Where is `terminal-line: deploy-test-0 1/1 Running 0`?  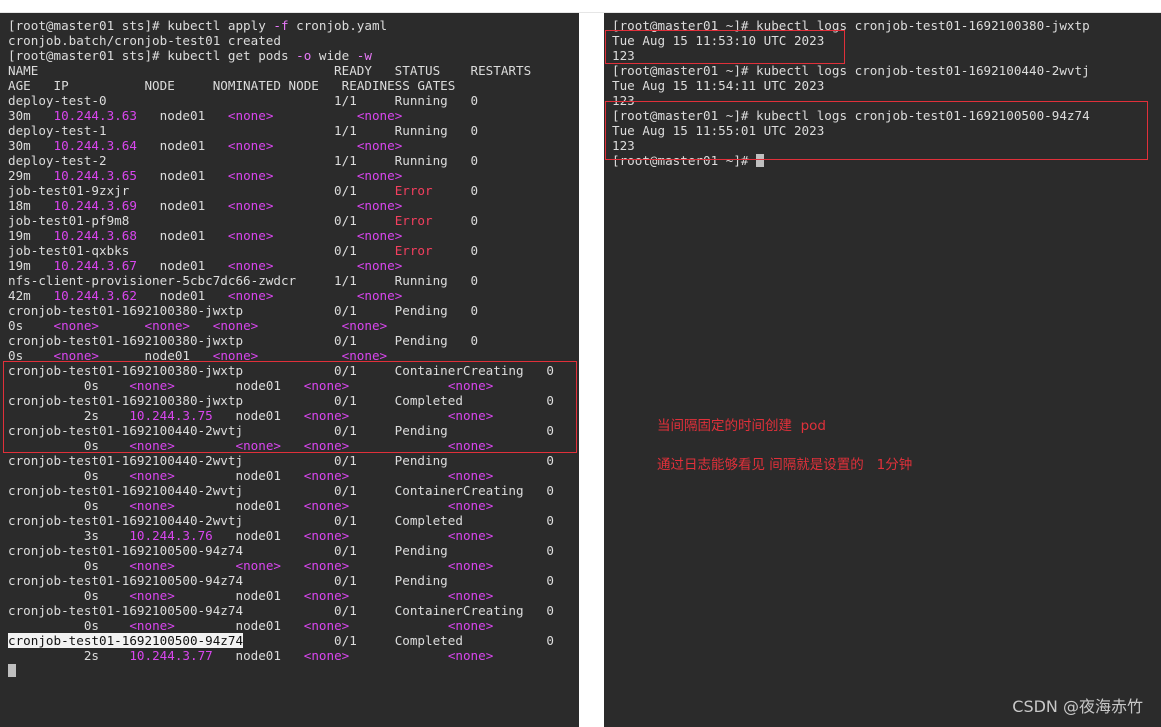
terminal-line: deploy-test-0 1/1 Running 0 is located at coordinates (281, 100).